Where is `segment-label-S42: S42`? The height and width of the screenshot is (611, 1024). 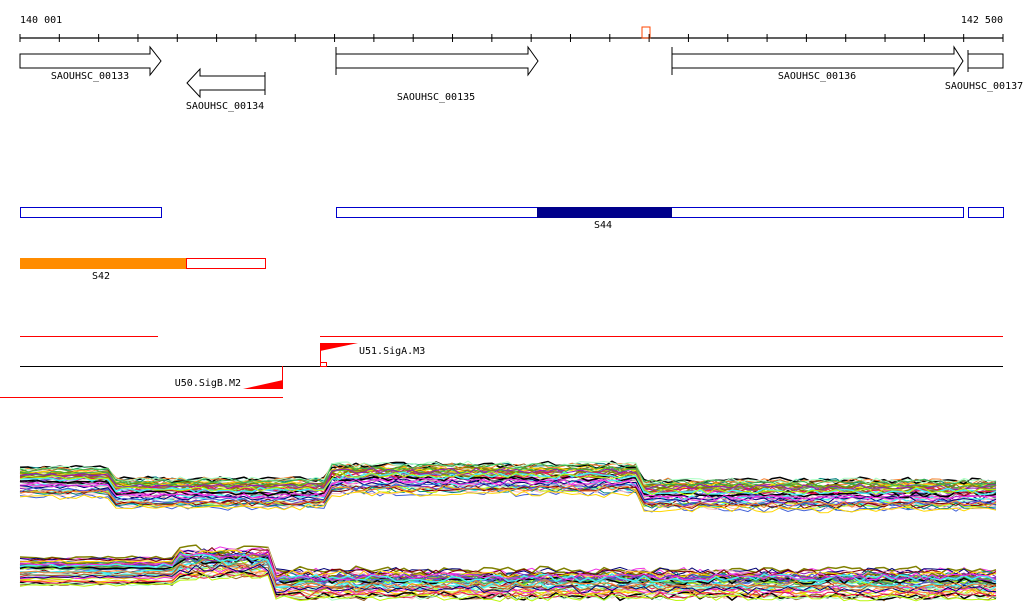 segment-label-S42: S42 is located at coordinates (101, 276).